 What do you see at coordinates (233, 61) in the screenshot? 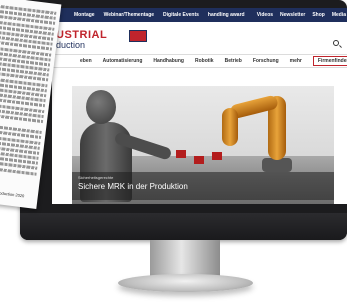
I see `nav-item-betrieb: Betrieb` at bounding box center [233, 61].